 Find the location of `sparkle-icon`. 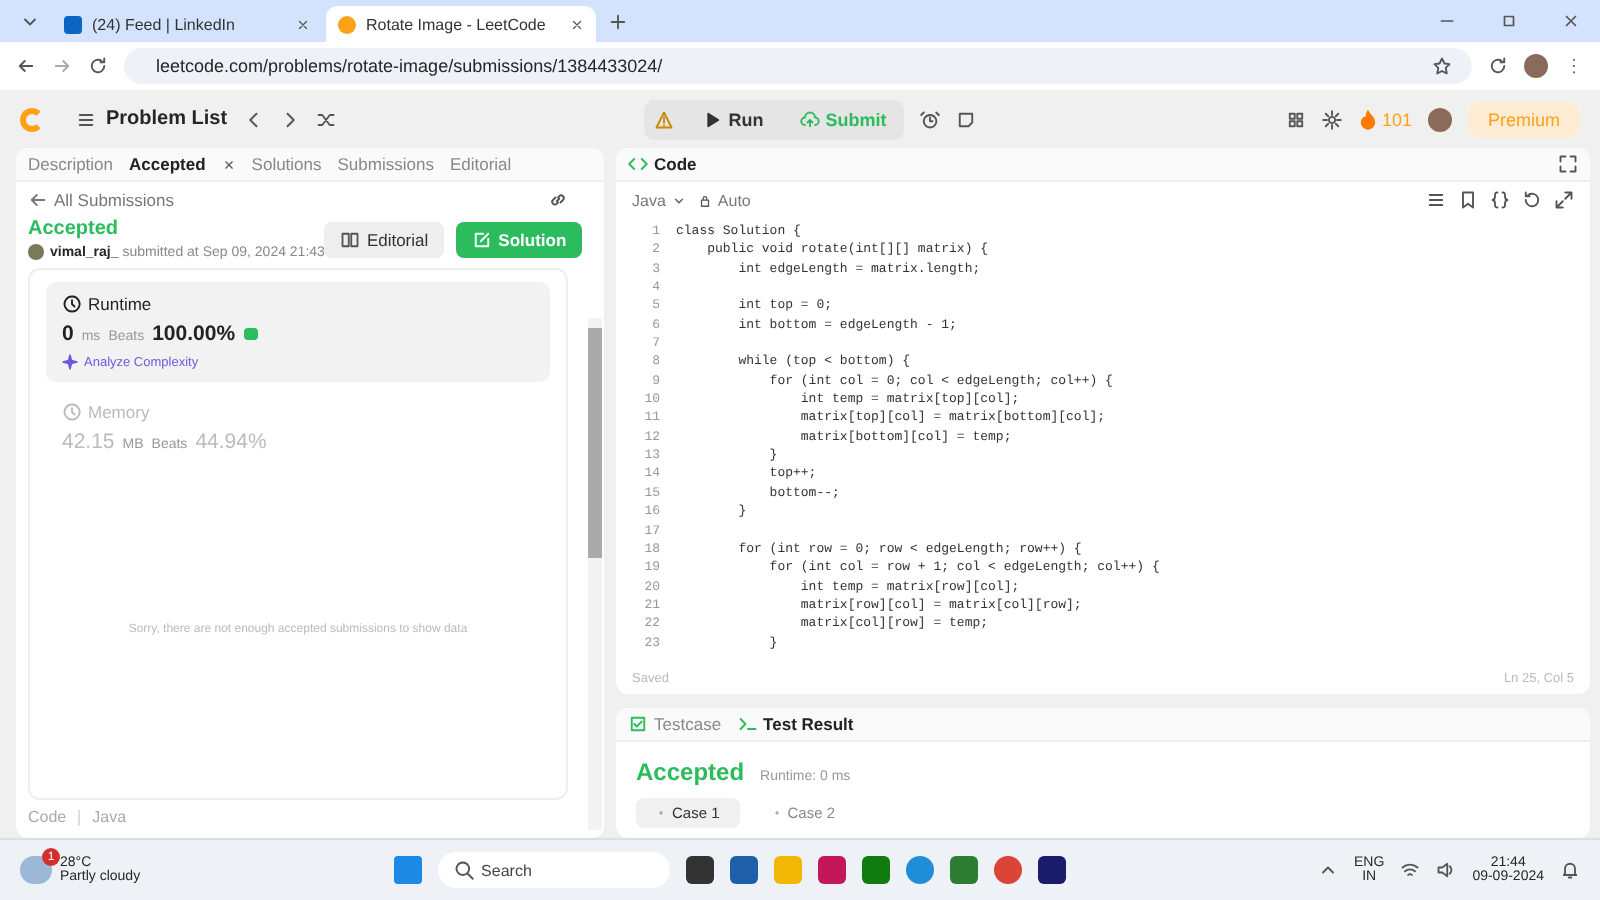

sparkle-icon is located at coordinates (70, 362).